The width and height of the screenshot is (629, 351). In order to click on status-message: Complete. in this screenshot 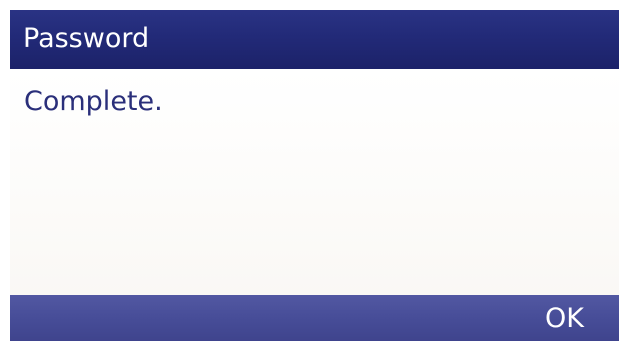, I will do `click(93, 101)`.